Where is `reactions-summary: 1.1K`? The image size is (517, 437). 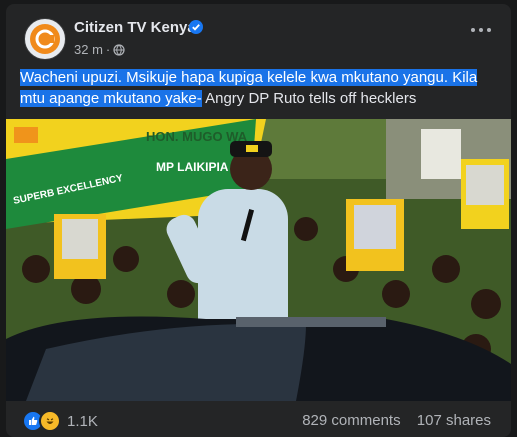 reactions-summary: 1.1K is located at coordinates (60, 421).